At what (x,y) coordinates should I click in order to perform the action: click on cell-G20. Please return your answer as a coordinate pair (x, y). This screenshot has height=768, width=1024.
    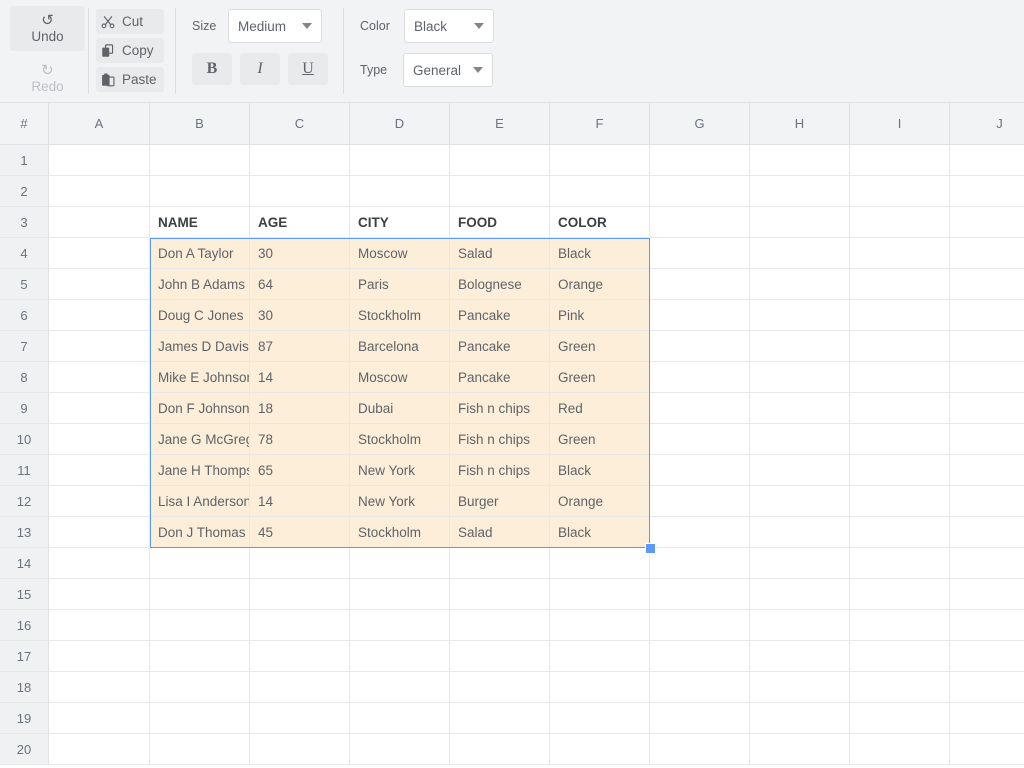
    Looking at the image, I should click on (700, 749).